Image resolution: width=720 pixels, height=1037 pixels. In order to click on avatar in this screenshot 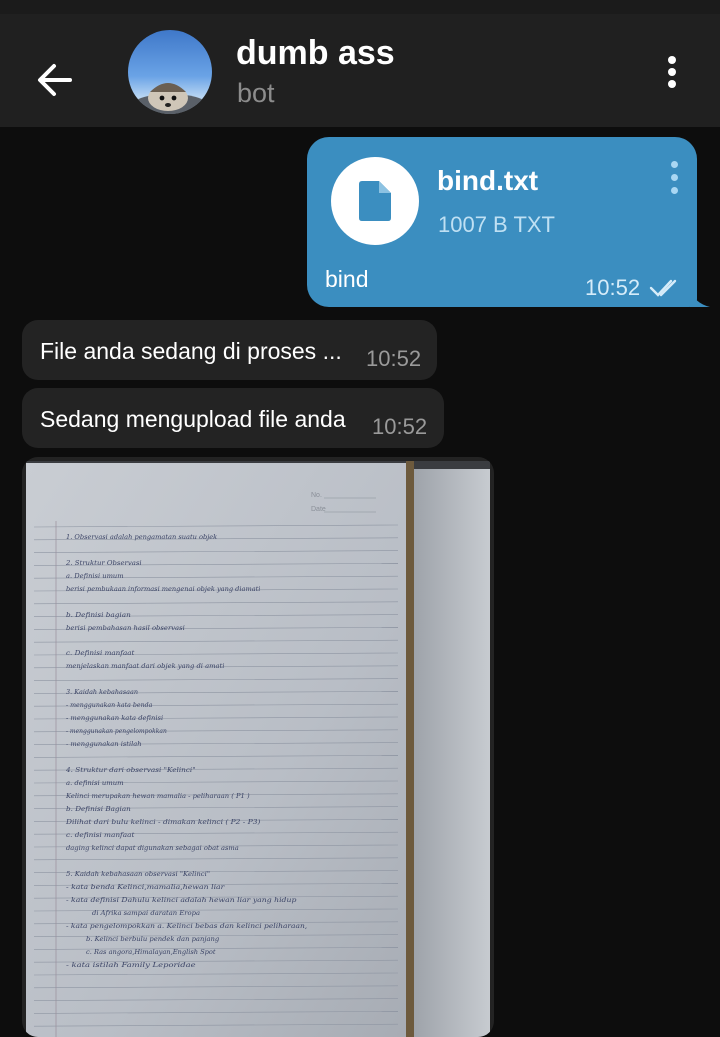, I will do `click(170, 72)`.